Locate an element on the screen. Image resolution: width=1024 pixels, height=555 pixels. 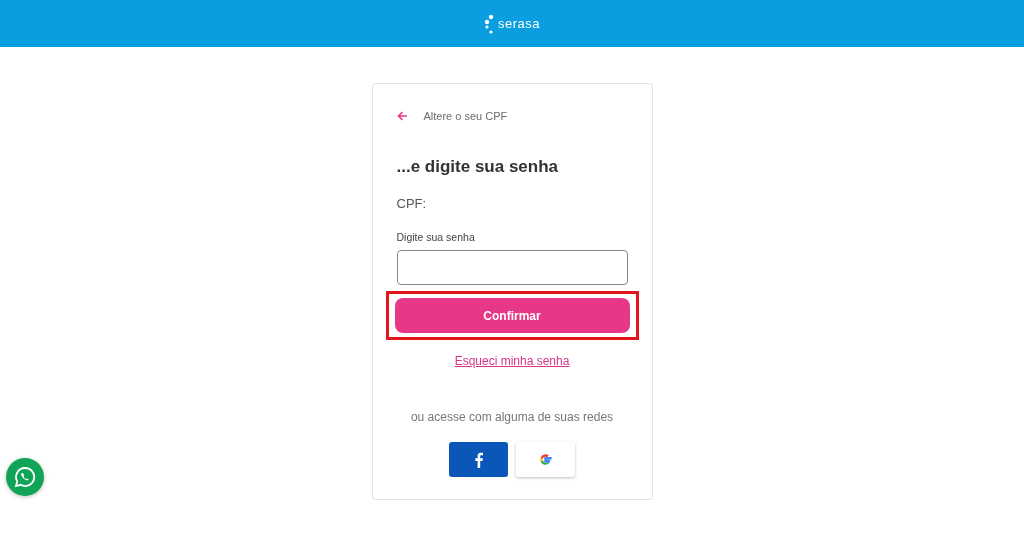
logo-icon is located at coordinates (489, 23).